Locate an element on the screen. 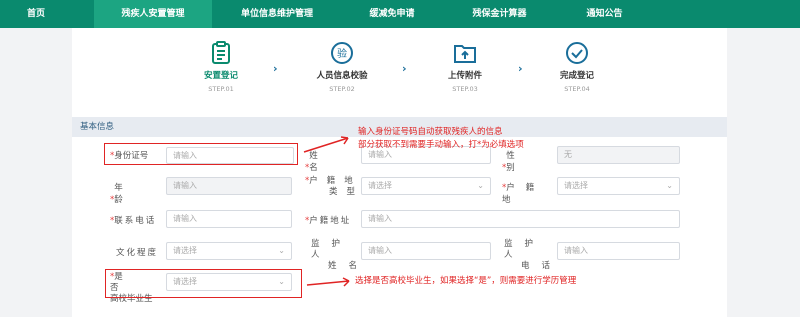 The width and height of the screenshot is (800, 317). step-3-sub: STEP.03 is located at coordinates (465, 89).